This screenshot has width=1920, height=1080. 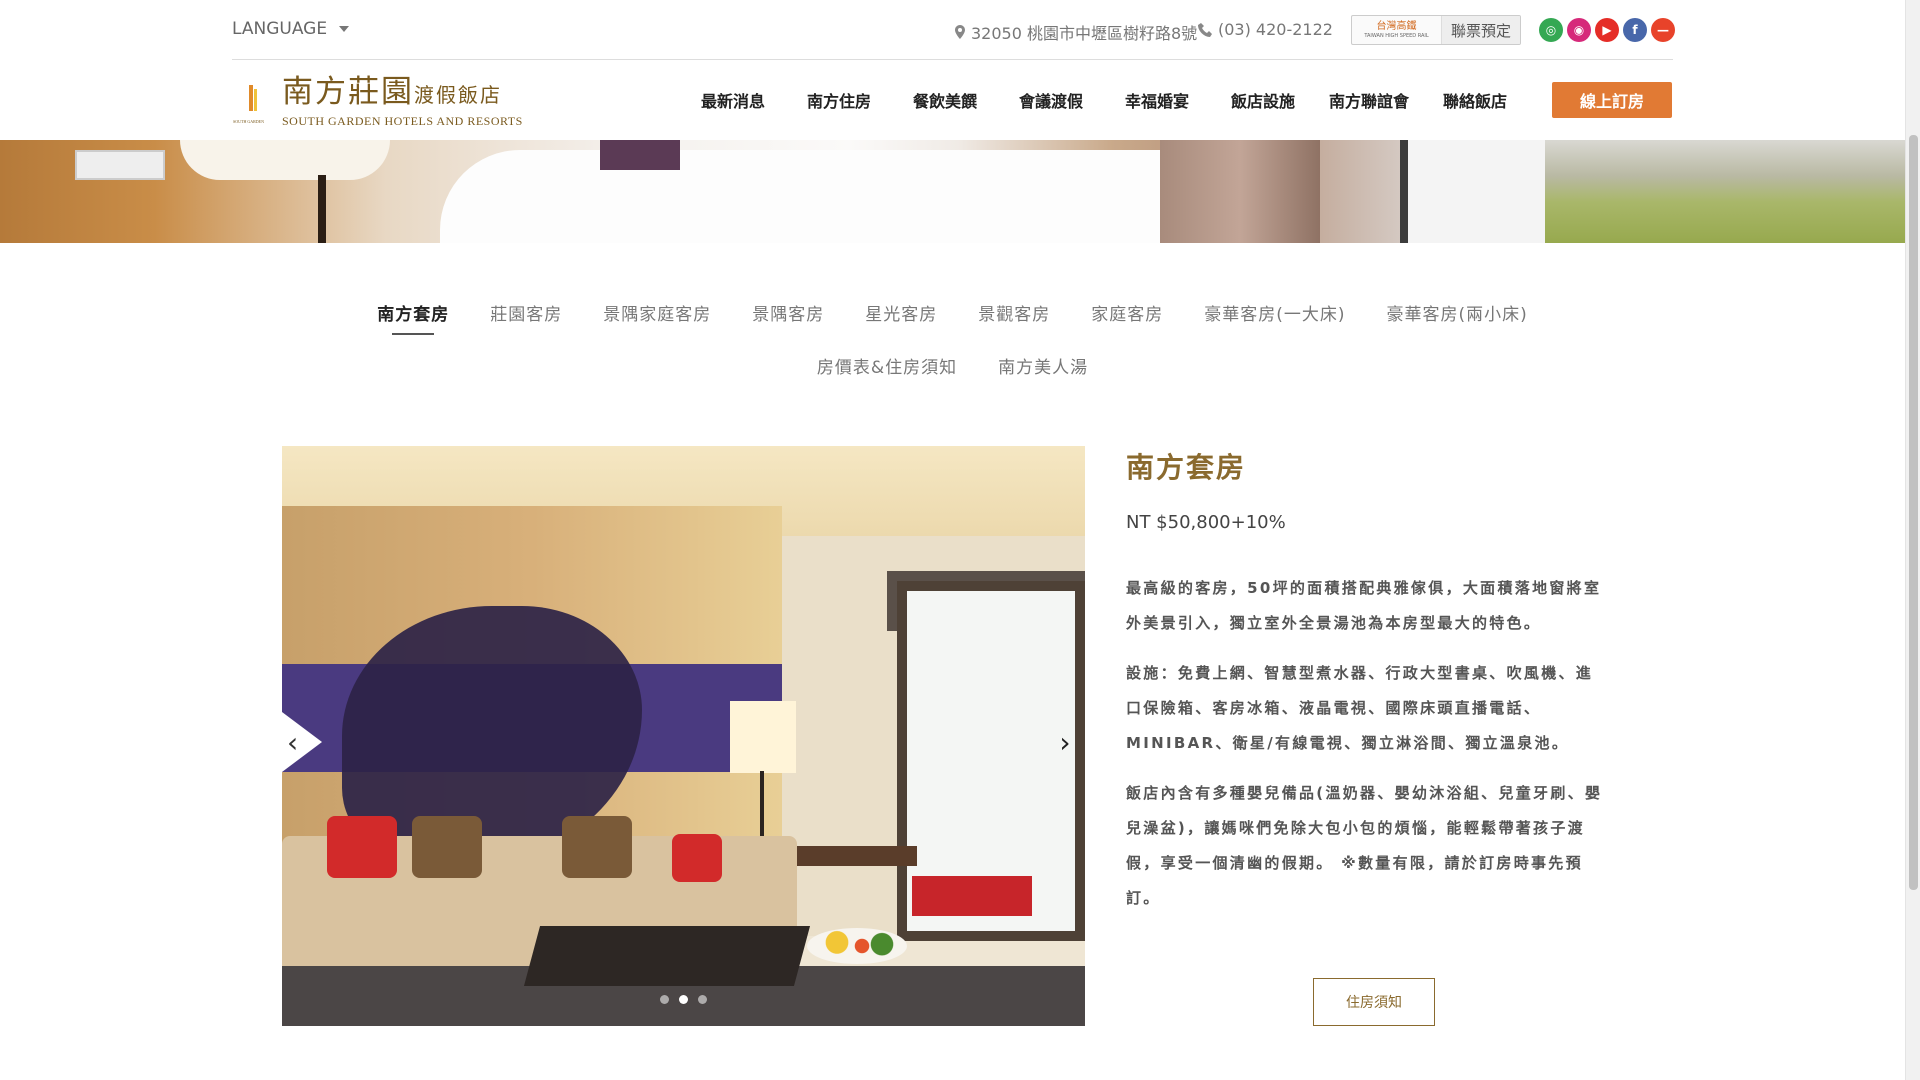 I want to click on main-nav: 最新消息 南方住房 餐飲美饌 會議渡假 幸福婚宴 飯店設施 南方聯誼會 聯絡飯店, so click(x=1104, y=100).